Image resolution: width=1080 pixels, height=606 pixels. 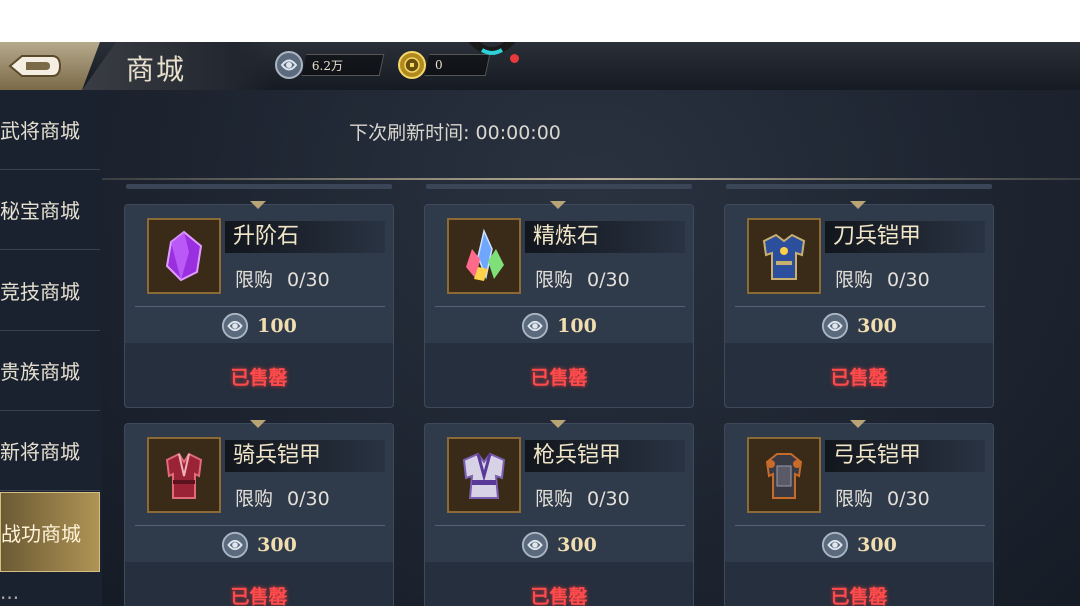 What do you see at coordinates (591, 179) in the screenshot?
I see `header-divider` at bounding box center [591, 179].